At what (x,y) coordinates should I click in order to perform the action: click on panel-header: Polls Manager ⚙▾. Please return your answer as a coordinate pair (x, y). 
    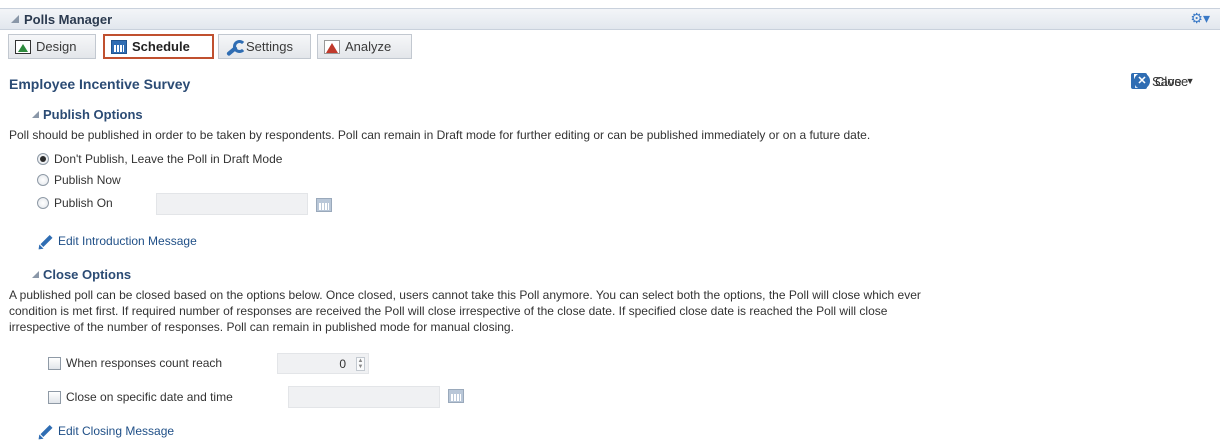
    Looking at the image, I should click on (610, 19).